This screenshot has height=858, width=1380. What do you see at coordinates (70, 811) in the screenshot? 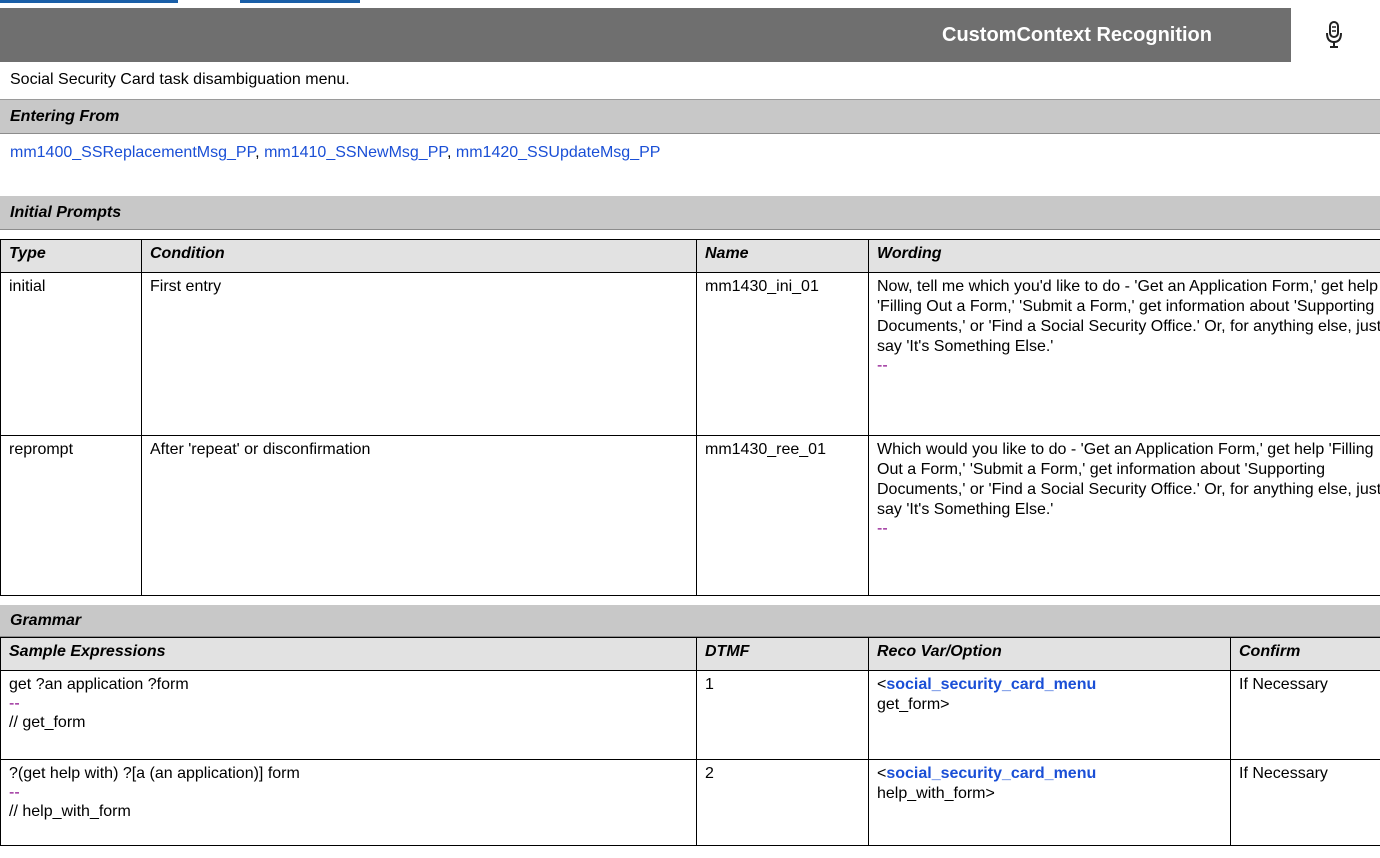
I see `expression-comment: // help_with_form` at bounding box center [70, 811].